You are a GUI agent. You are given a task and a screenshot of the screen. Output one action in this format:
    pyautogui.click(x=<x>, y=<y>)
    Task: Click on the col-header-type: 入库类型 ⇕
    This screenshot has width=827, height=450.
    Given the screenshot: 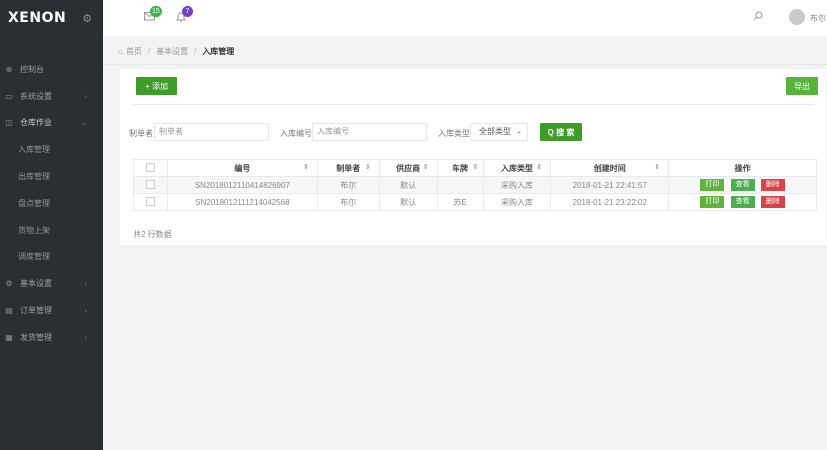 What is the action you would take?
    pyautogui.click(x=517, y=168)
    